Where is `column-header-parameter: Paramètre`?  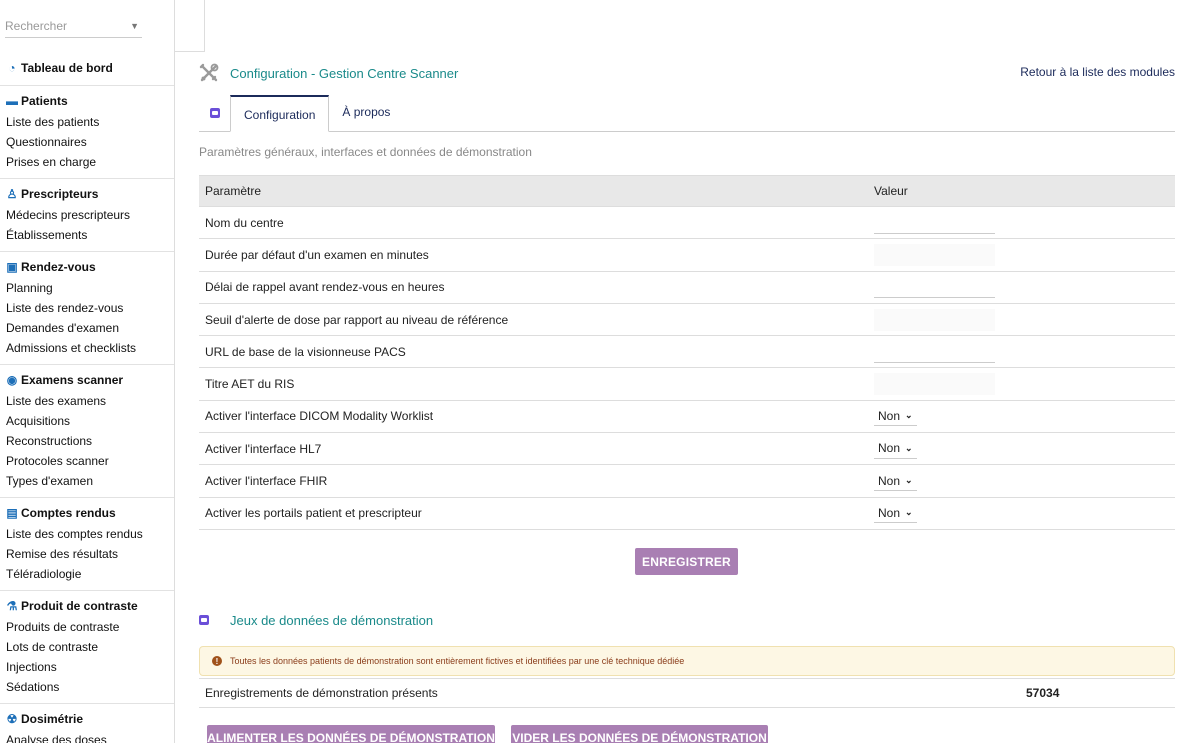
column-header-parameter: Paramètre is located at coordinates (233, 191).